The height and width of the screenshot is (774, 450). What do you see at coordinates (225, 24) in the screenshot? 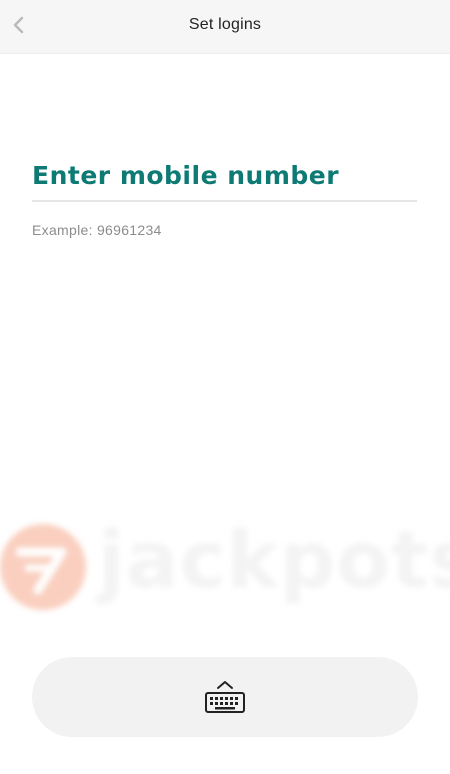
I see `page-title: Set logins` at bounding box center [225, 24].